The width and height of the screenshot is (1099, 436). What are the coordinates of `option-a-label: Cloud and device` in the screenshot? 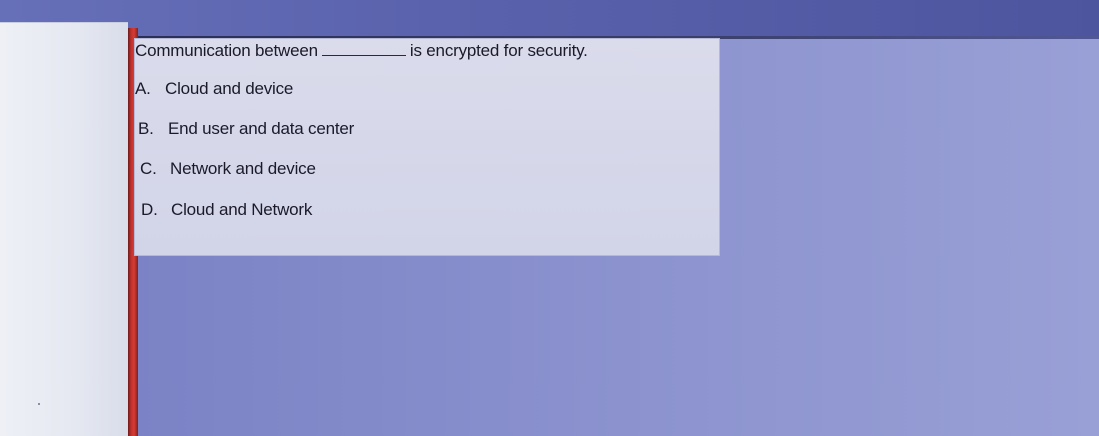 It's located at (229, 88).